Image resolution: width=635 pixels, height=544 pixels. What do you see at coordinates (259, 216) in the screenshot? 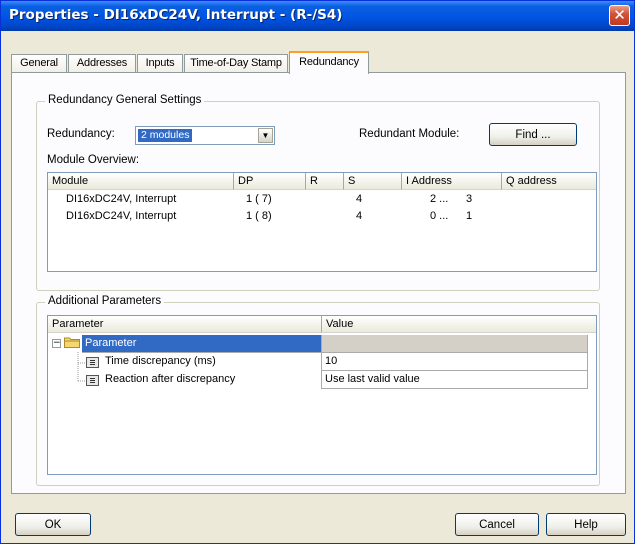
I see `row2-dp: 1 ( 8)` at bounding box center [259, 216].